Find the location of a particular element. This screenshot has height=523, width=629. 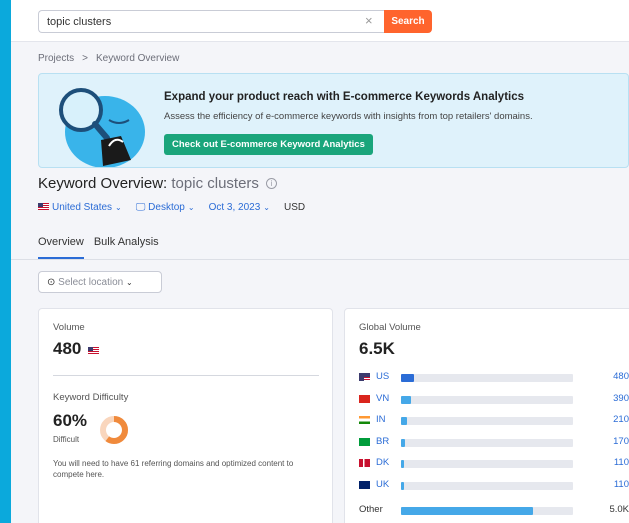

search-input: topic clusters is located at coordinates (214, 21).